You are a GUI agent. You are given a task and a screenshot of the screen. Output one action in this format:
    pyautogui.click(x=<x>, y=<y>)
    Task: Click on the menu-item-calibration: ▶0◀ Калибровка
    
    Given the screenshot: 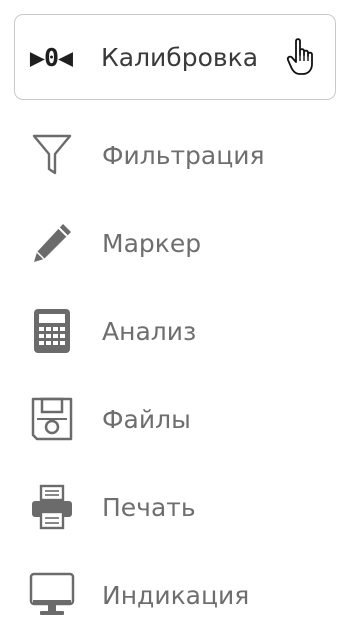 What is the action you would take?
    pyautogui.click(x=175, y=57)
    